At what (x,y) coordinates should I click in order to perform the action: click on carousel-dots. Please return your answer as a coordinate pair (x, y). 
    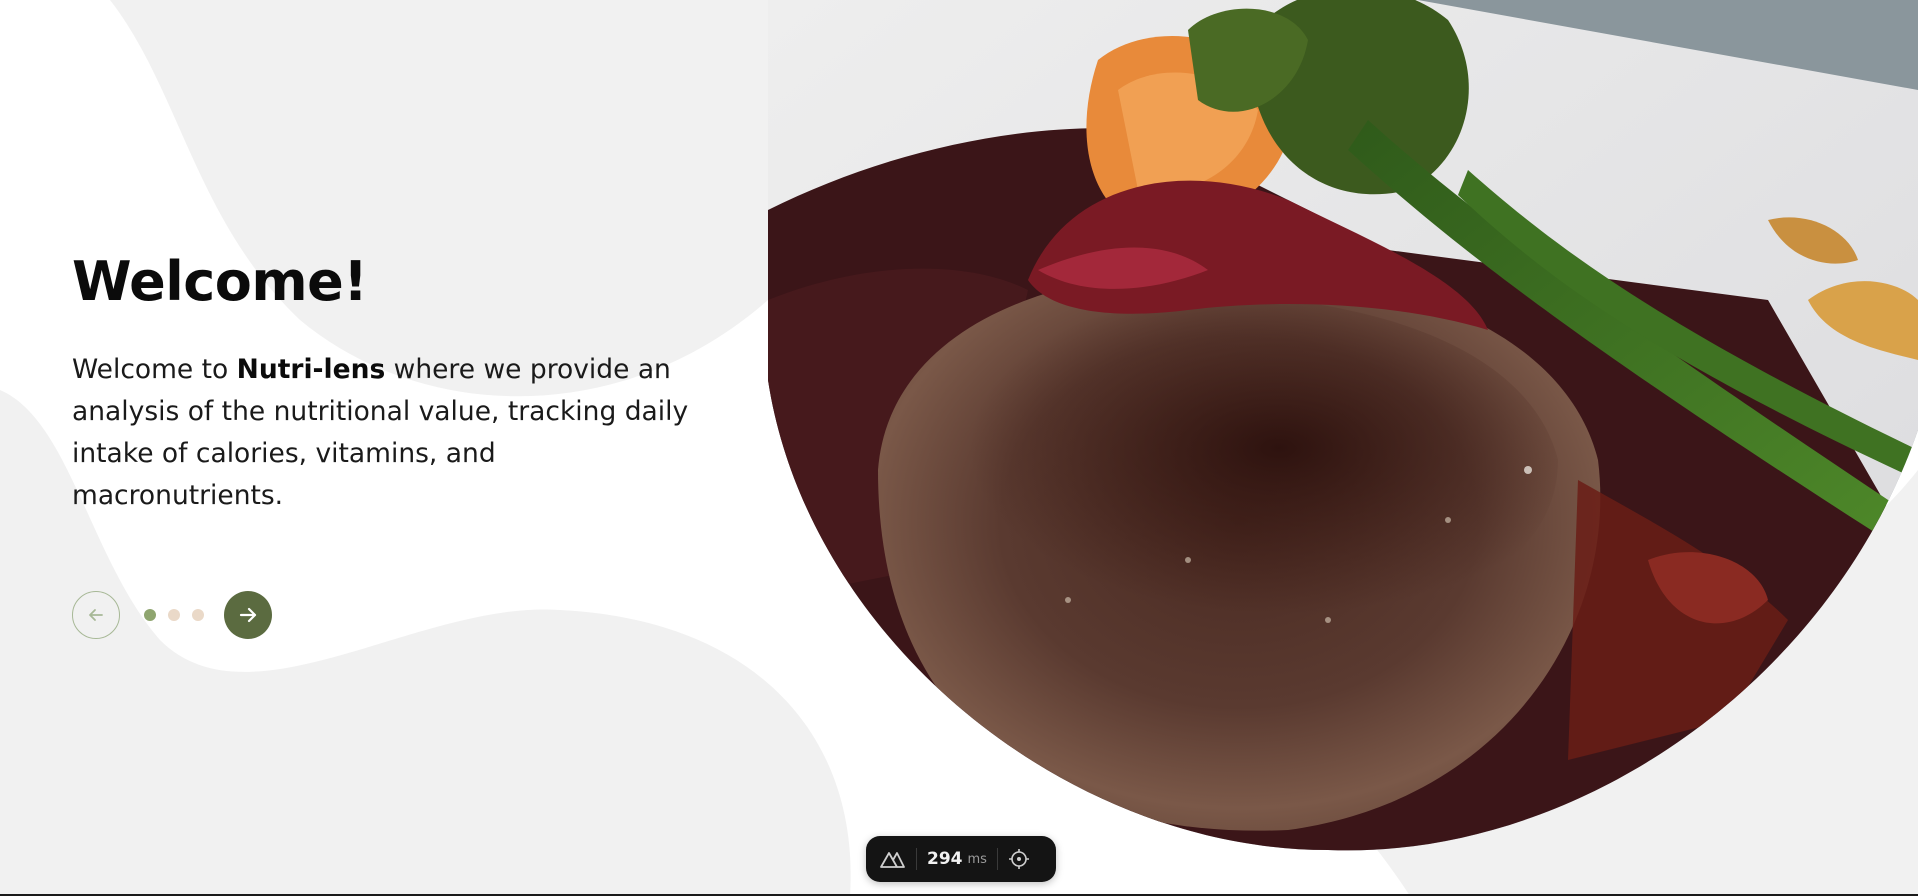
    Looking at the image, I should click on (174, 615).